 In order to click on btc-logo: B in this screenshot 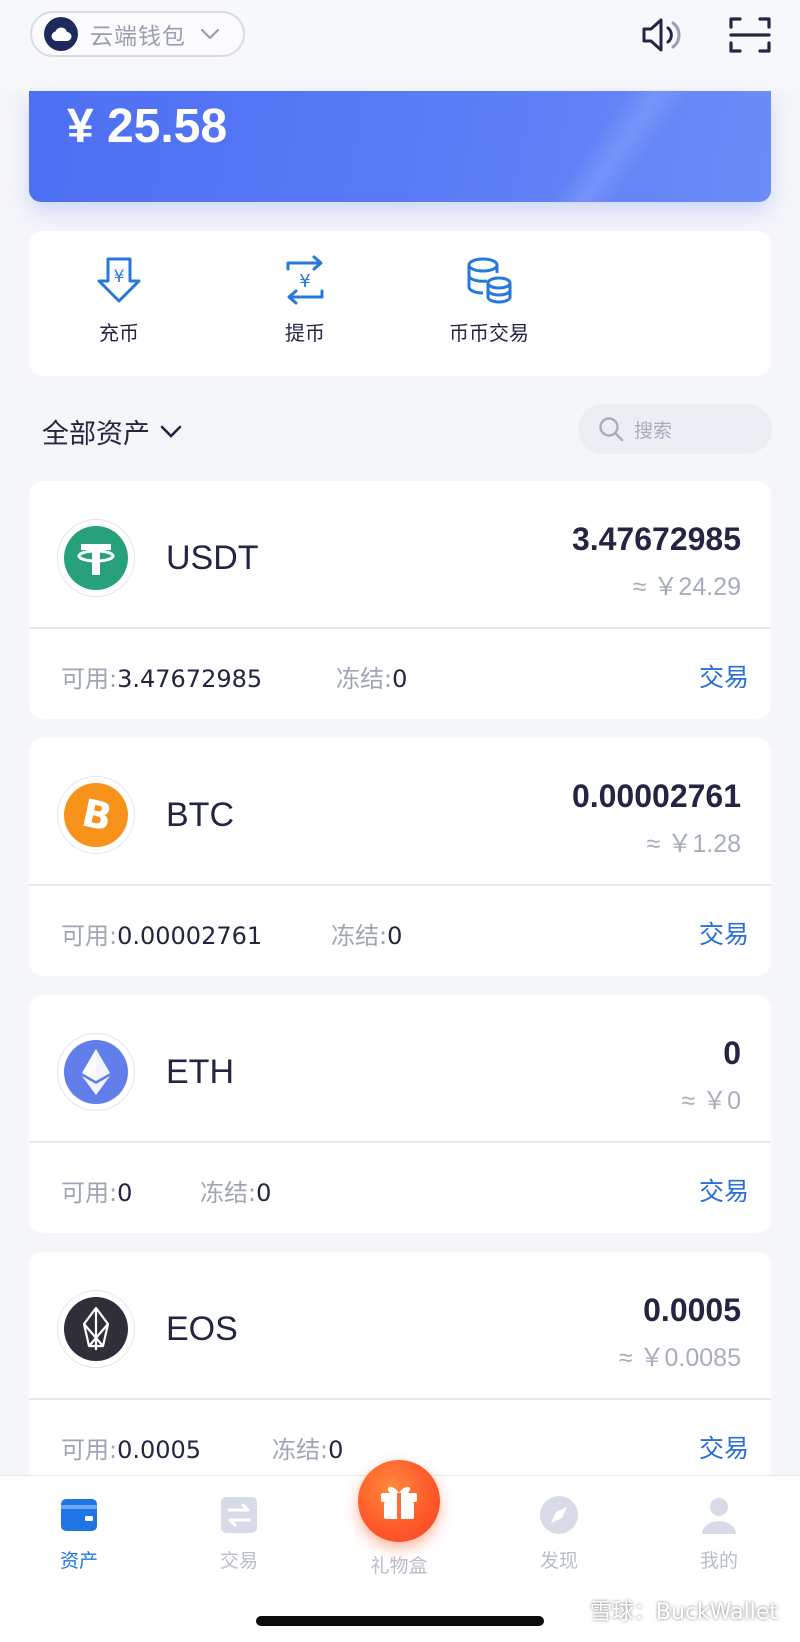, I will do `click(96, 815)`.